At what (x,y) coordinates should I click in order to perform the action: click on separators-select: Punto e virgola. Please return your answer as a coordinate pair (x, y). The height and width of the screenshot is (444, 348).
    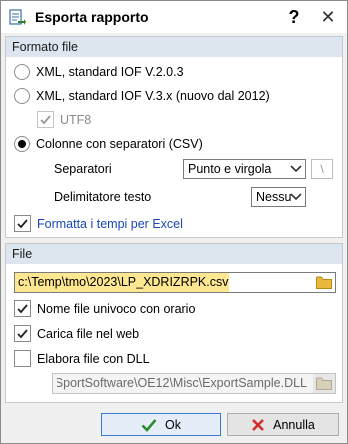
    Looking at the image, I should click on (244, 169).